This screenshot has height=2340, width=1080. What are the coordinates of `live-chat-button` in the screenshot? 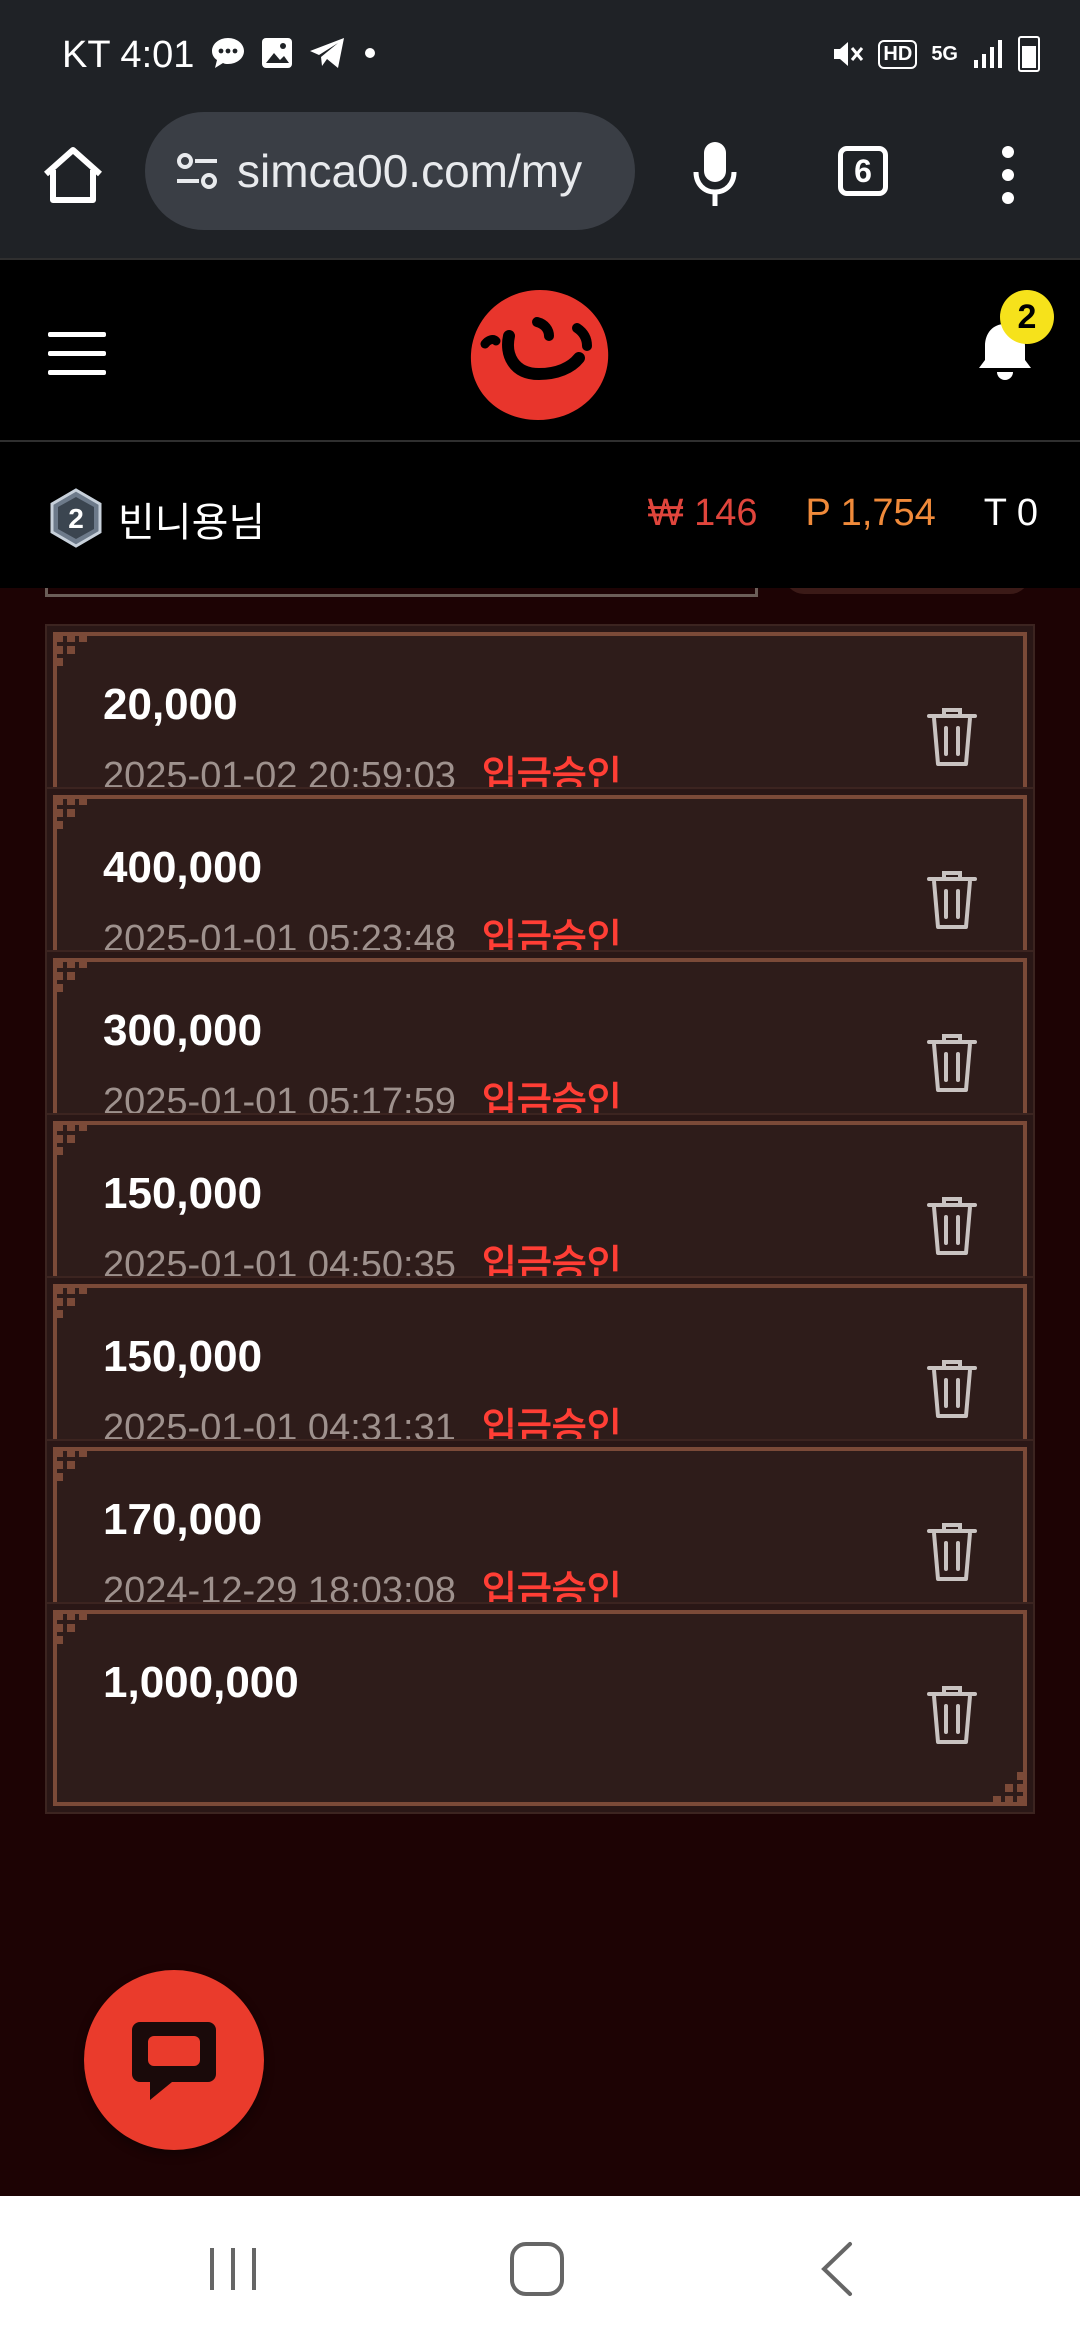 It's located at (174, 2060).